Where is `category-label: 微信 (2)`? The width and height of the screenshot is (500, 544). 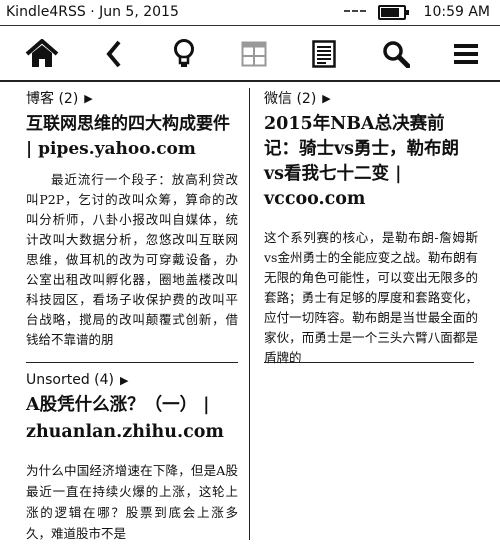 category-label: 微信 (2) is located at coordinates (290, 99).